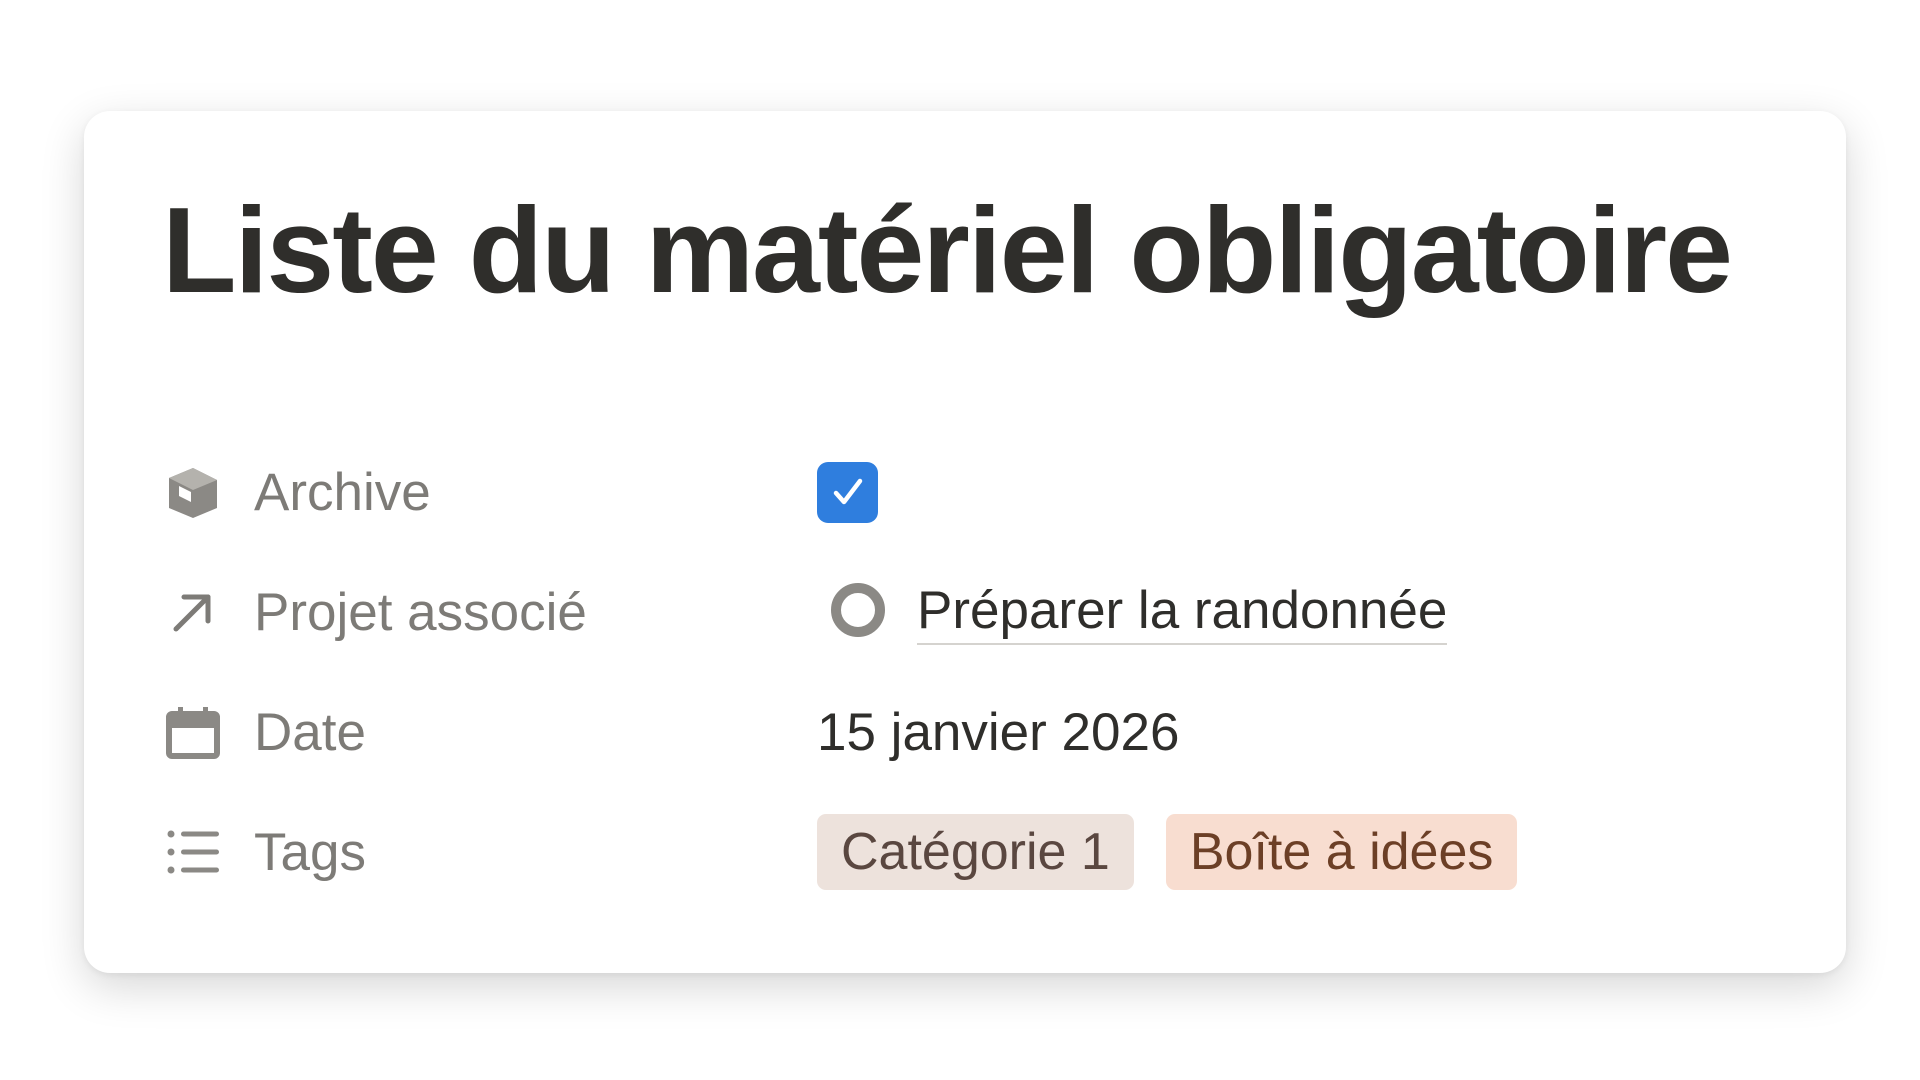 Image resolution: width=1920 pixels, height=1080 pixels. What do you see at coordinates (975, 852) in the screenshot?
I see `tag-chip: Catégorie 1` at bounding box center [975, 852].